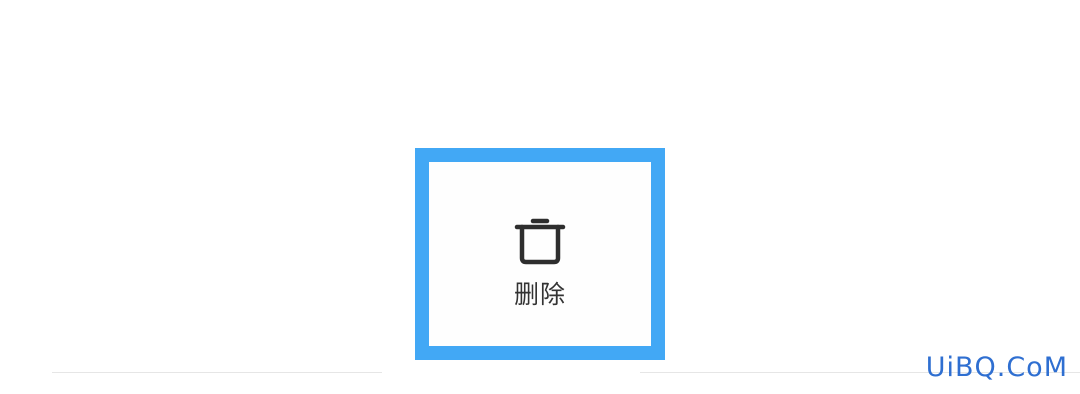 This screenshot has width=1080, height=394. What do you see at coordinates (217, 372) in the screenshot?
I see `bottom-divider-left` at bounding box center [217, 372].